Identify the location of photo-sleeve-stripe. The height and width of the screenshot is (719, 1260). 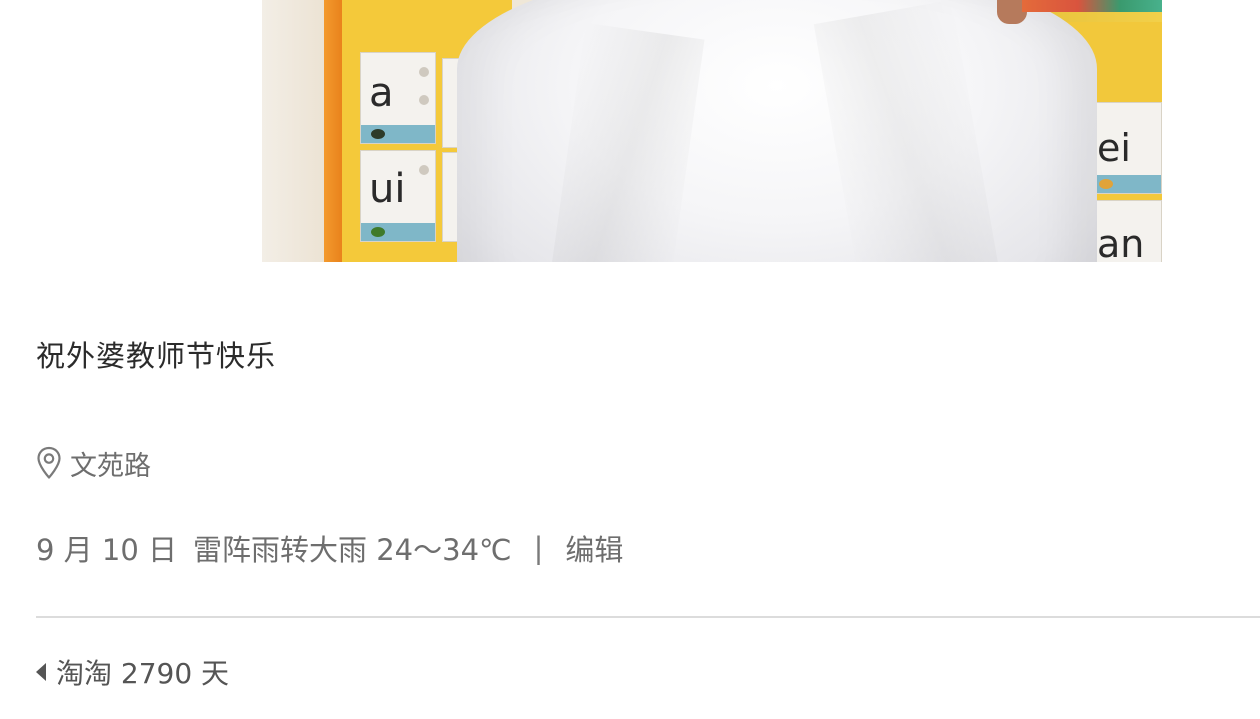
(1092, 6).